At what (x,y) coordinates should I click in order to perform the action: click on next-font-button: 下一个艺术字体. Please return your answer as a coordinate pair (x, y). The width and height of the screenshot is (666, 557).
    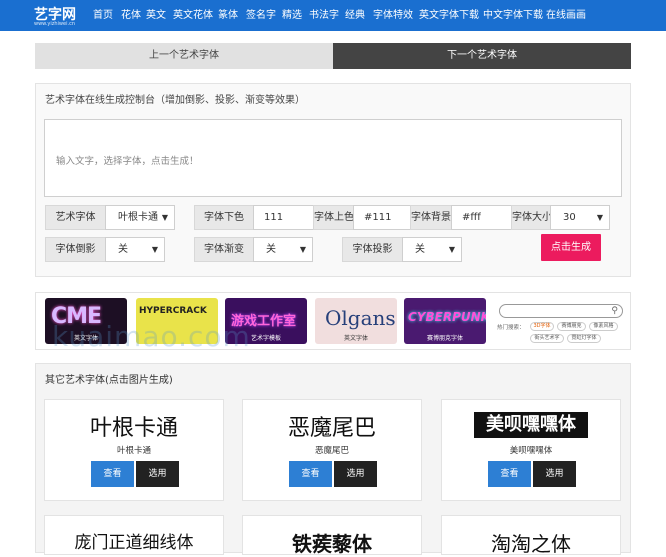
    Looking at the image, I should click on (482, 56).